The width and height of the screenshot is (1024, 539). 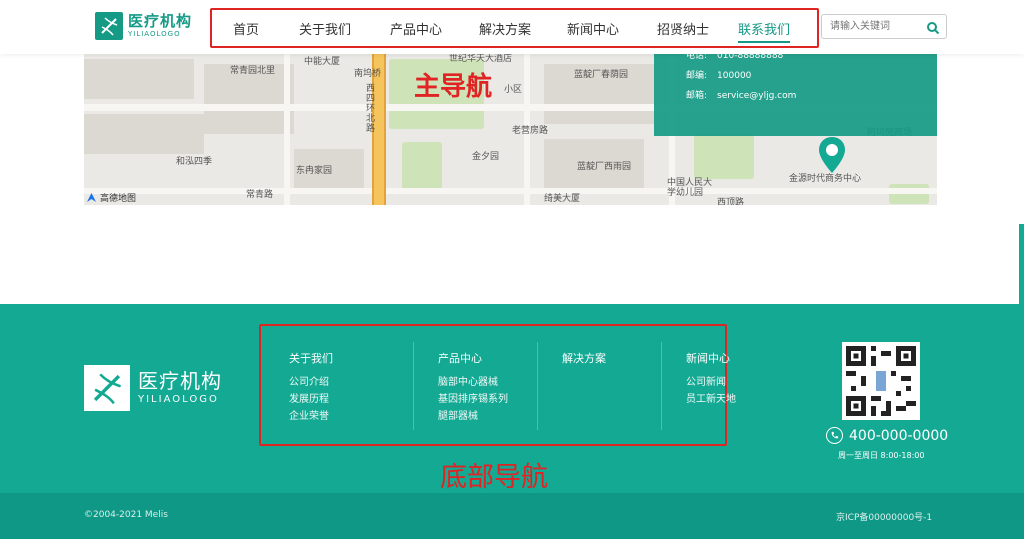 What do you see at coordinates (834, 435) in the screenshot?
I see `phone-icon` at bounding box center [834, 435].